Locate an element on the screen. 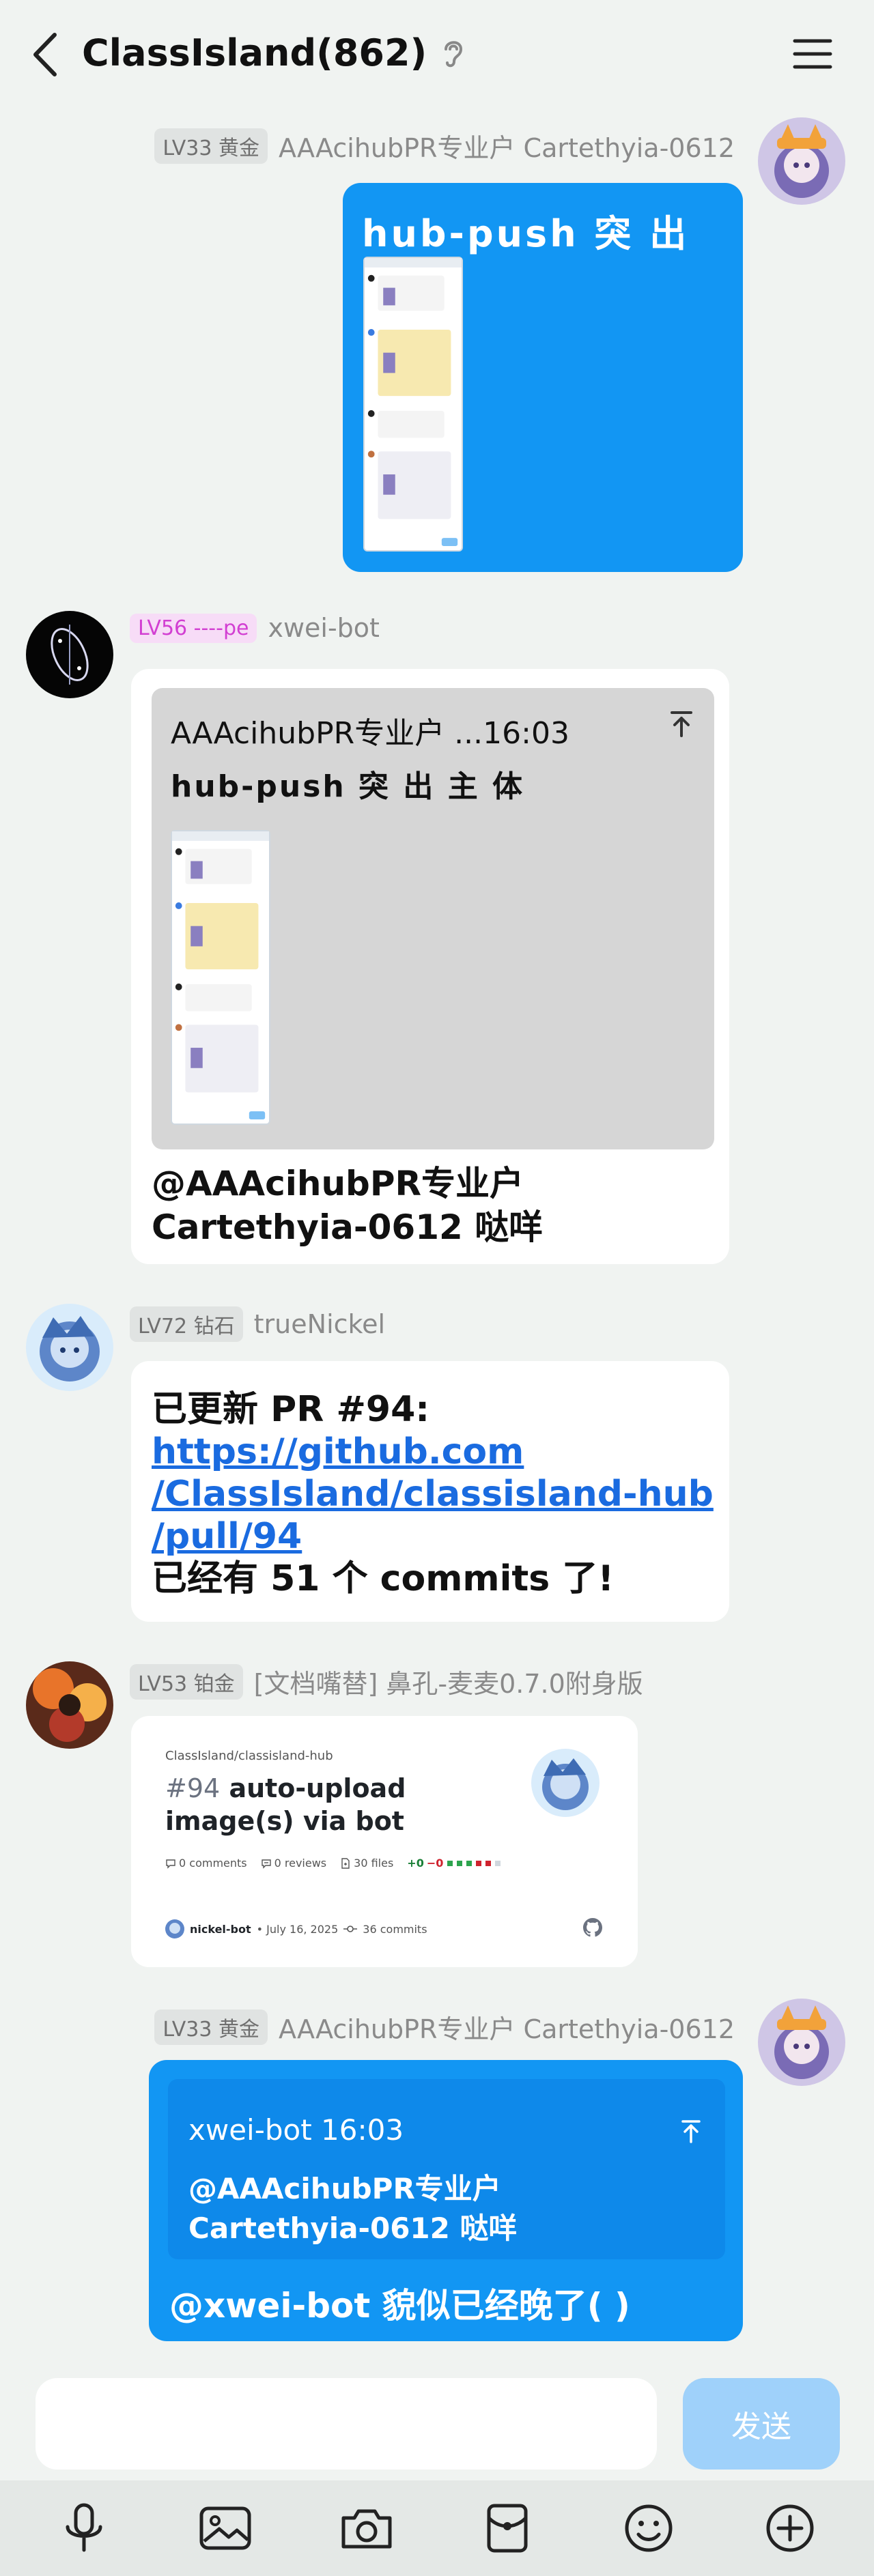 The width and height of the screenshot is (874, 2576). pr-stats: 0 comments 0 reviews 30 files +0 −0 is located at coordinates (333, 1863).